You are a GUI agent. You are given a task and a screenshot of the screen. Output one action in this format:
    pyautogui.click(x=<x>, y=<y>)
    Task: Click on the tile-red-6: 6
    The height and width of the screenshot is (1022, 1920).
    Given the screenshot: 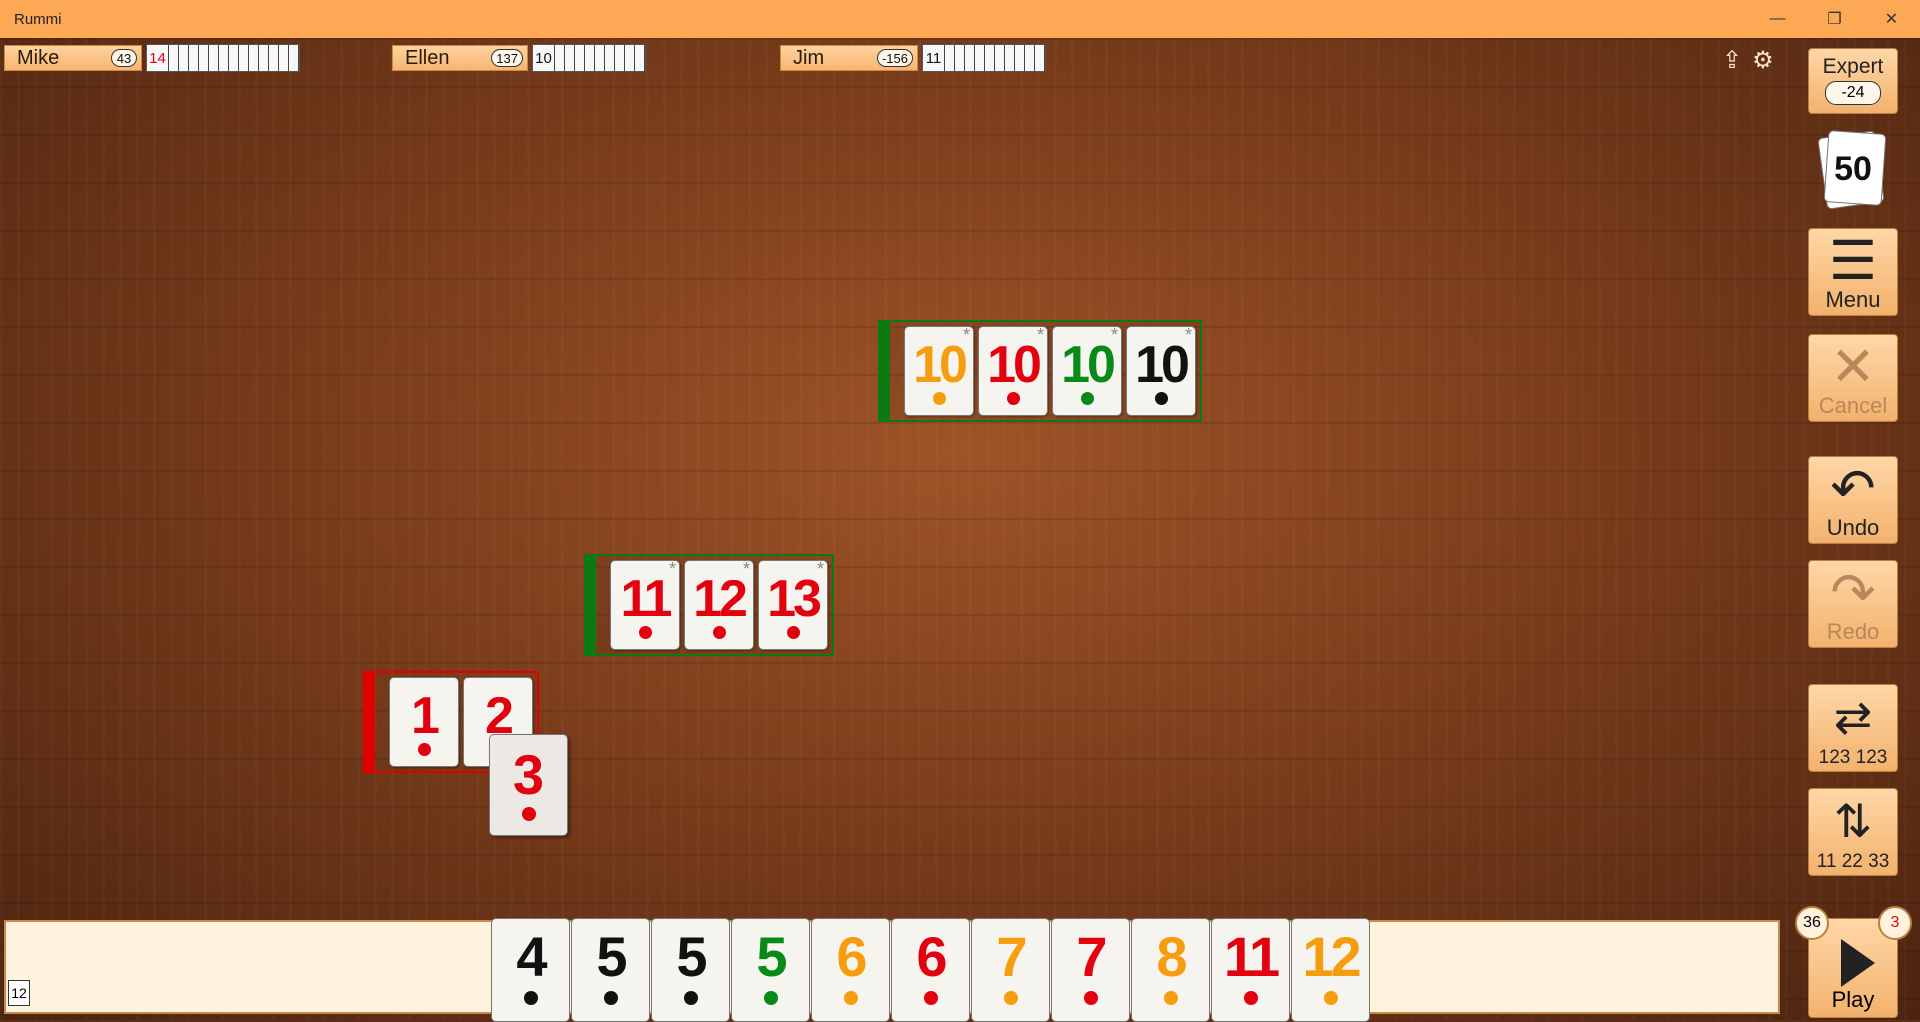 What is the action you would take?
    pyautogui.click(x=930, y=970)
    